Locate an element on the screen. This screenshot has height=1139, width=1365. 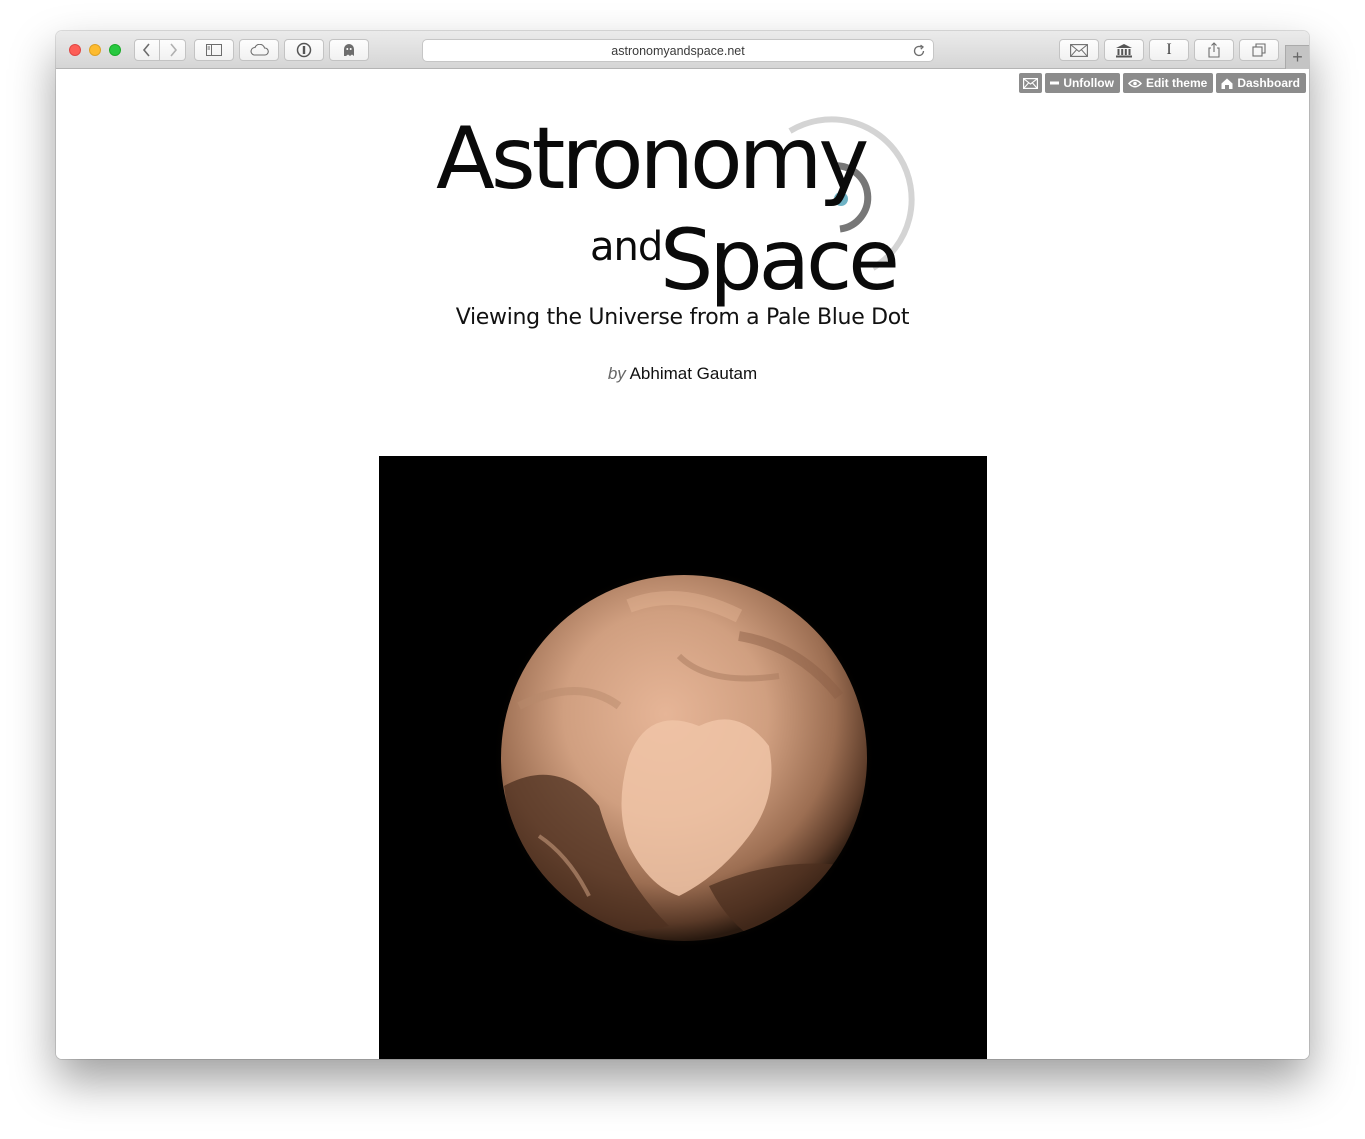
logo-space: Space is located at coordinates (780, 260).